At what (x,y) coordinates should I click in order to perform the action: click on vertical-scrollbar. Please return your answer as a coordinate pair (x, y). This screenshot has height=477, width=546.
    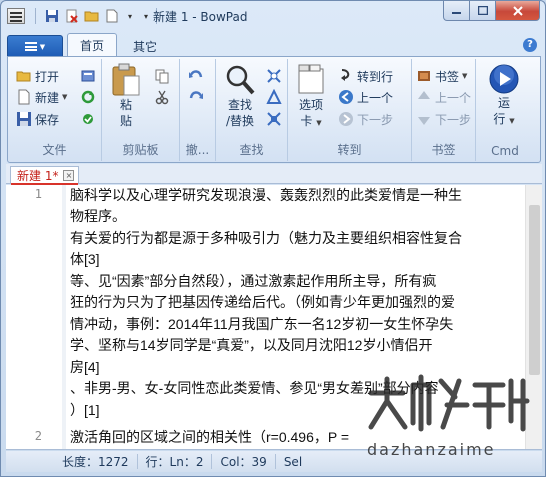
    Looking at the image, I should click on (533, 317).